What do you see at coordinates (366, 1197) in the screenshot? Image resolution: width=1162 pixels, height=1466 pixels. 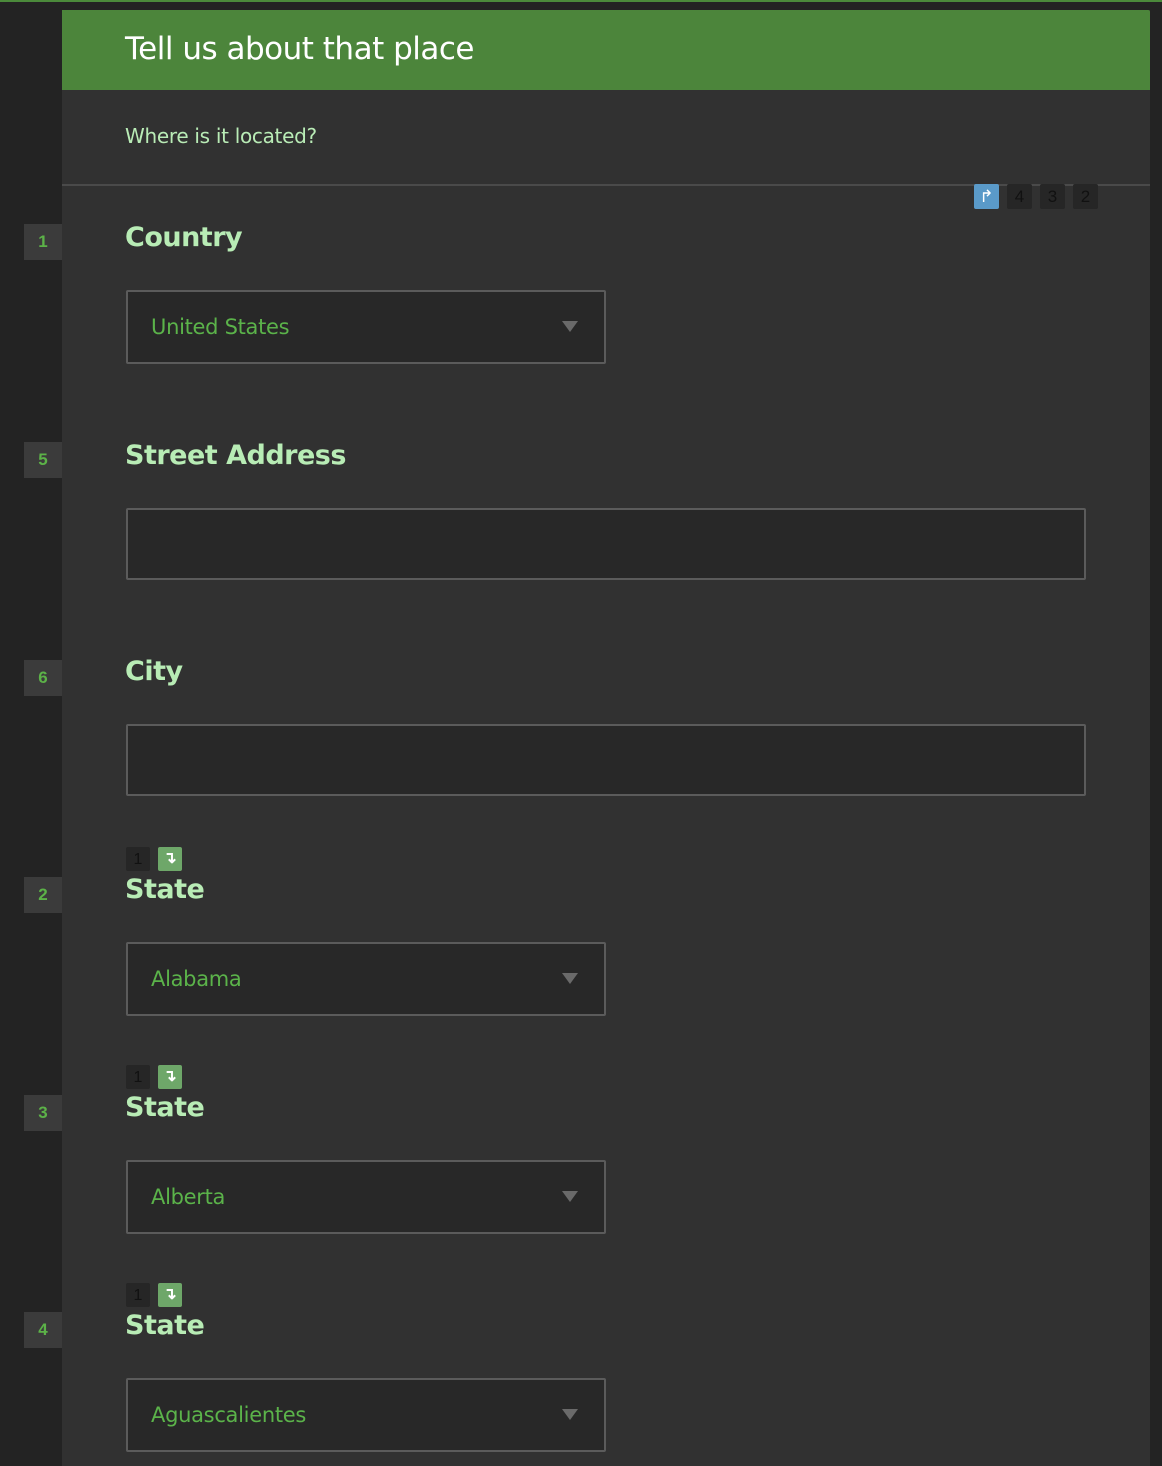 I see `state-select: Alberta` at bounding box center [366, 1197].